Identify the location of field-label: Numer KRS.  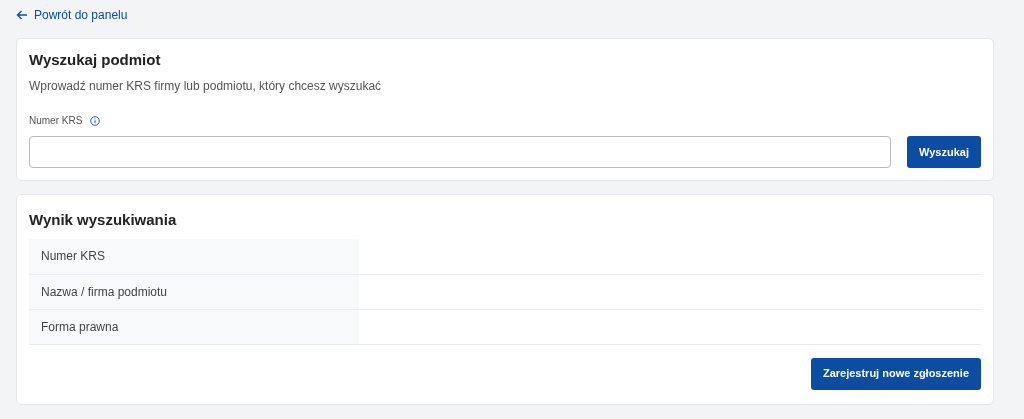
(56, 121).